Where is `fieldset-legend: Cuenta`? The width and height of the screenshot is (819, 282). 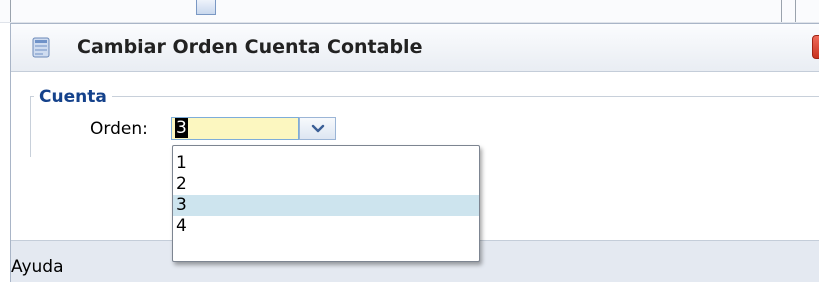
fieldset-legend: Cuenta is located at coordinates (73, 97).